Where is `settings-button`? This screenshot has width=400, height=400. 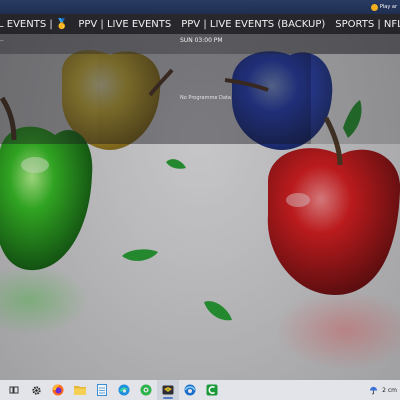 settings-button is located at coordinates (36, 390).